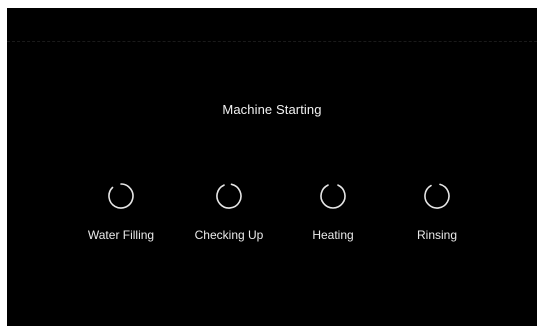 The width and height of the screenshot is (544, 334). What do you see at coordinates (121, 235) in the screenshot?
I see `step-label: Water Filling` at bounding box center [121, 235].